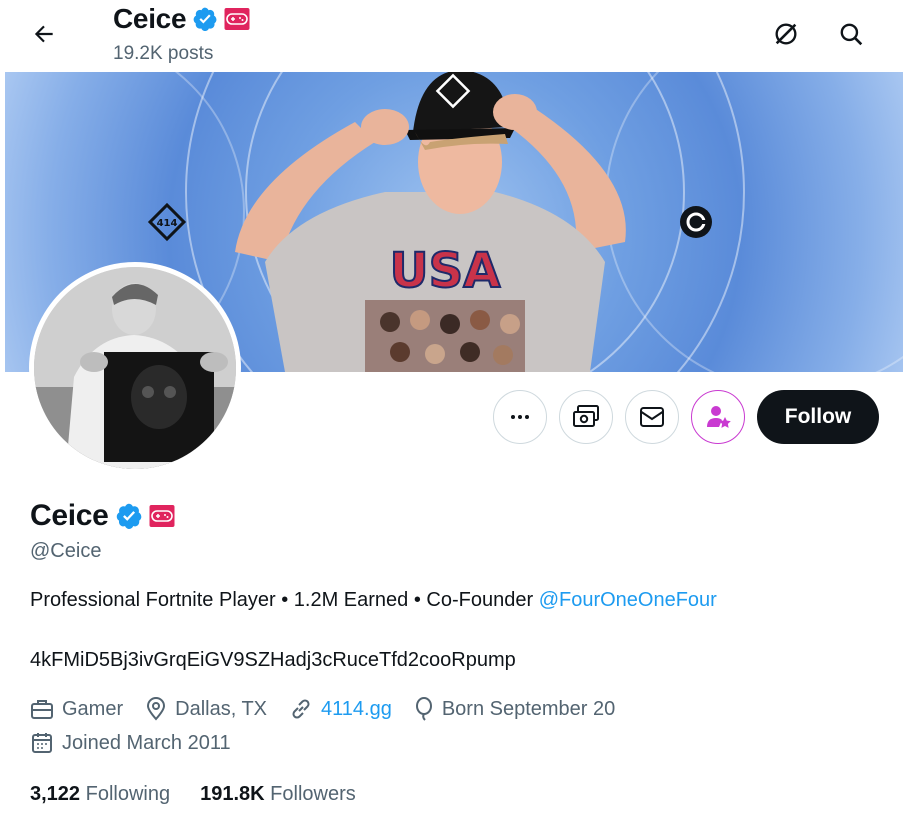 The image size is (903, 816). What do you see at coordinates (301, 709) in the screenshot?
I see `link-icon` at bounding box center [301, 709].